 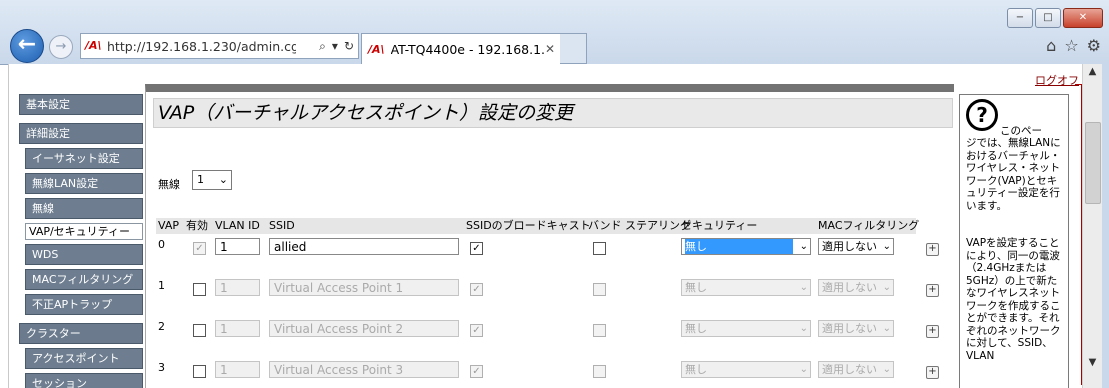 What do you see at coordinates (528, 225) in the screenshot?
I see `col-broadcast: SSIDのブロードキャスト` at bounding box center [528, 225].